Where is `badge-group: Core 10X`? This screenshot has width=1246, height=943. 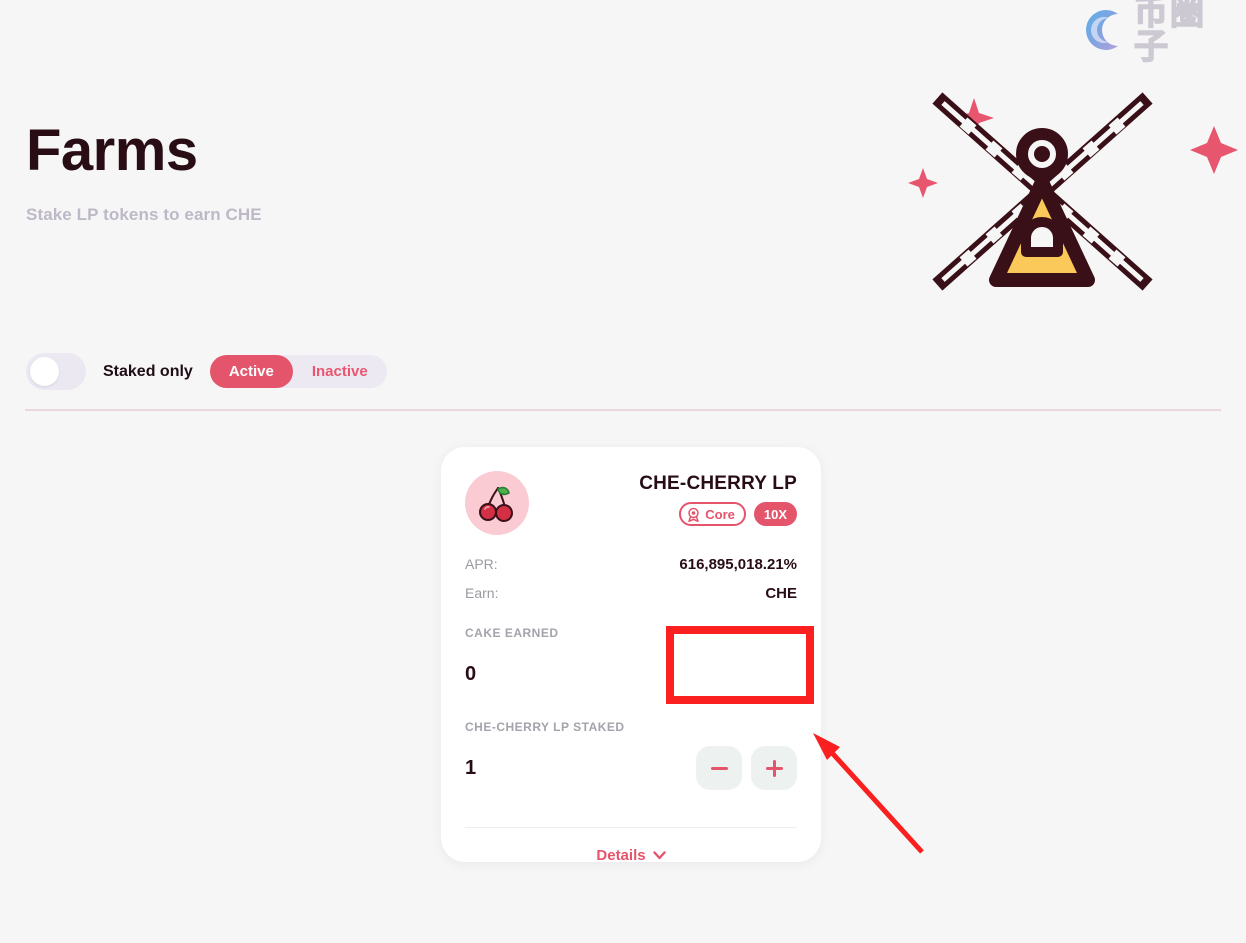 badge-group: Core 10X is located at coordinates (738, 514).